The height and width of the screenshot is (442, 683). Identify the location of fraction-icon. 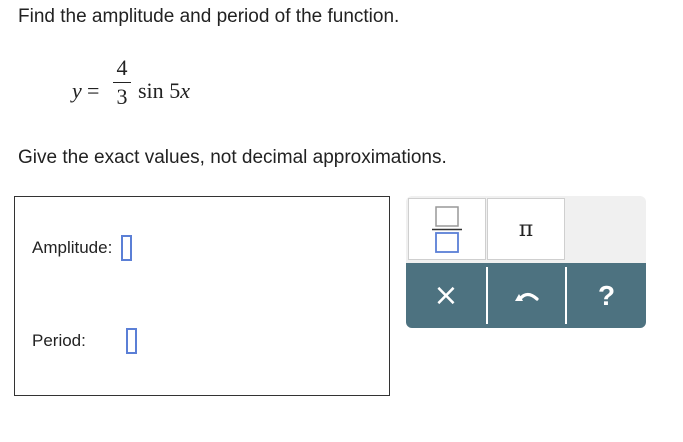
(447, 229).